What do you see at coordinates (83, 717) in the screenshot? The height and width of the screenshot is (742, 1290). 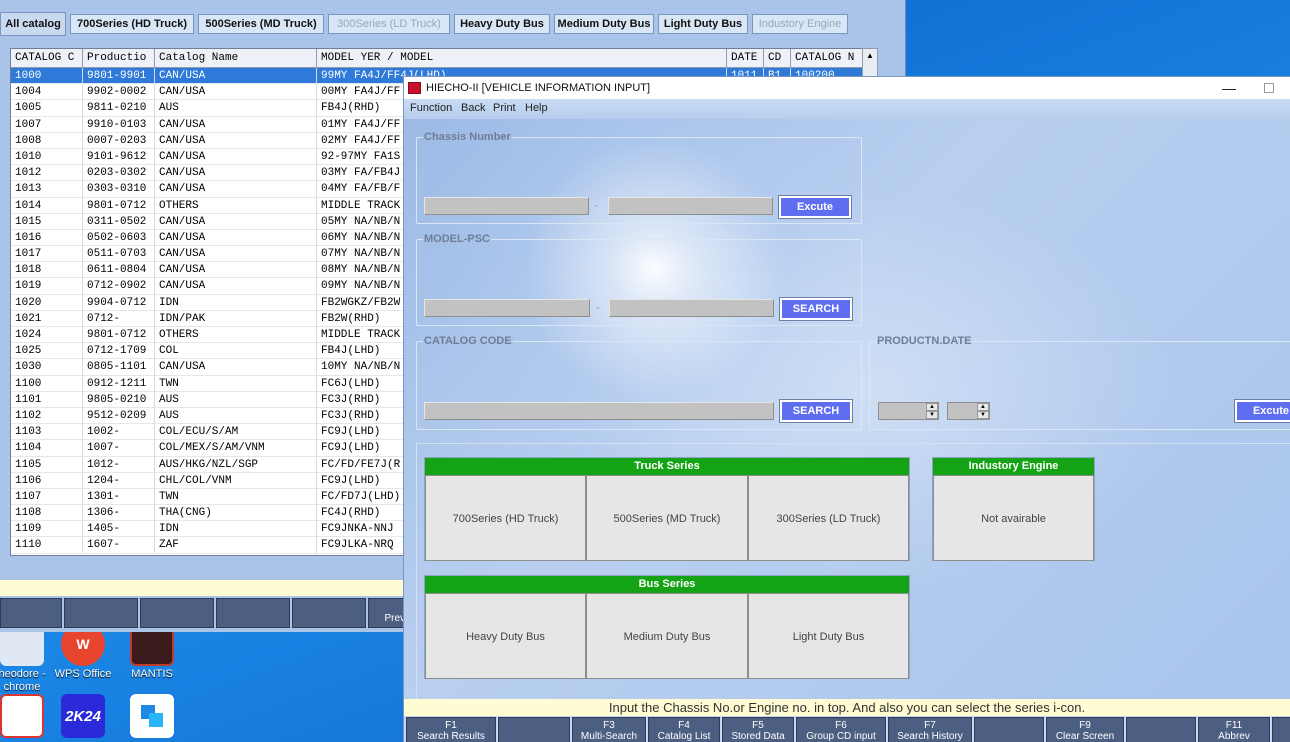 I see `desktop-icon-2k24: 2K24` at bounding box center [83, 717].